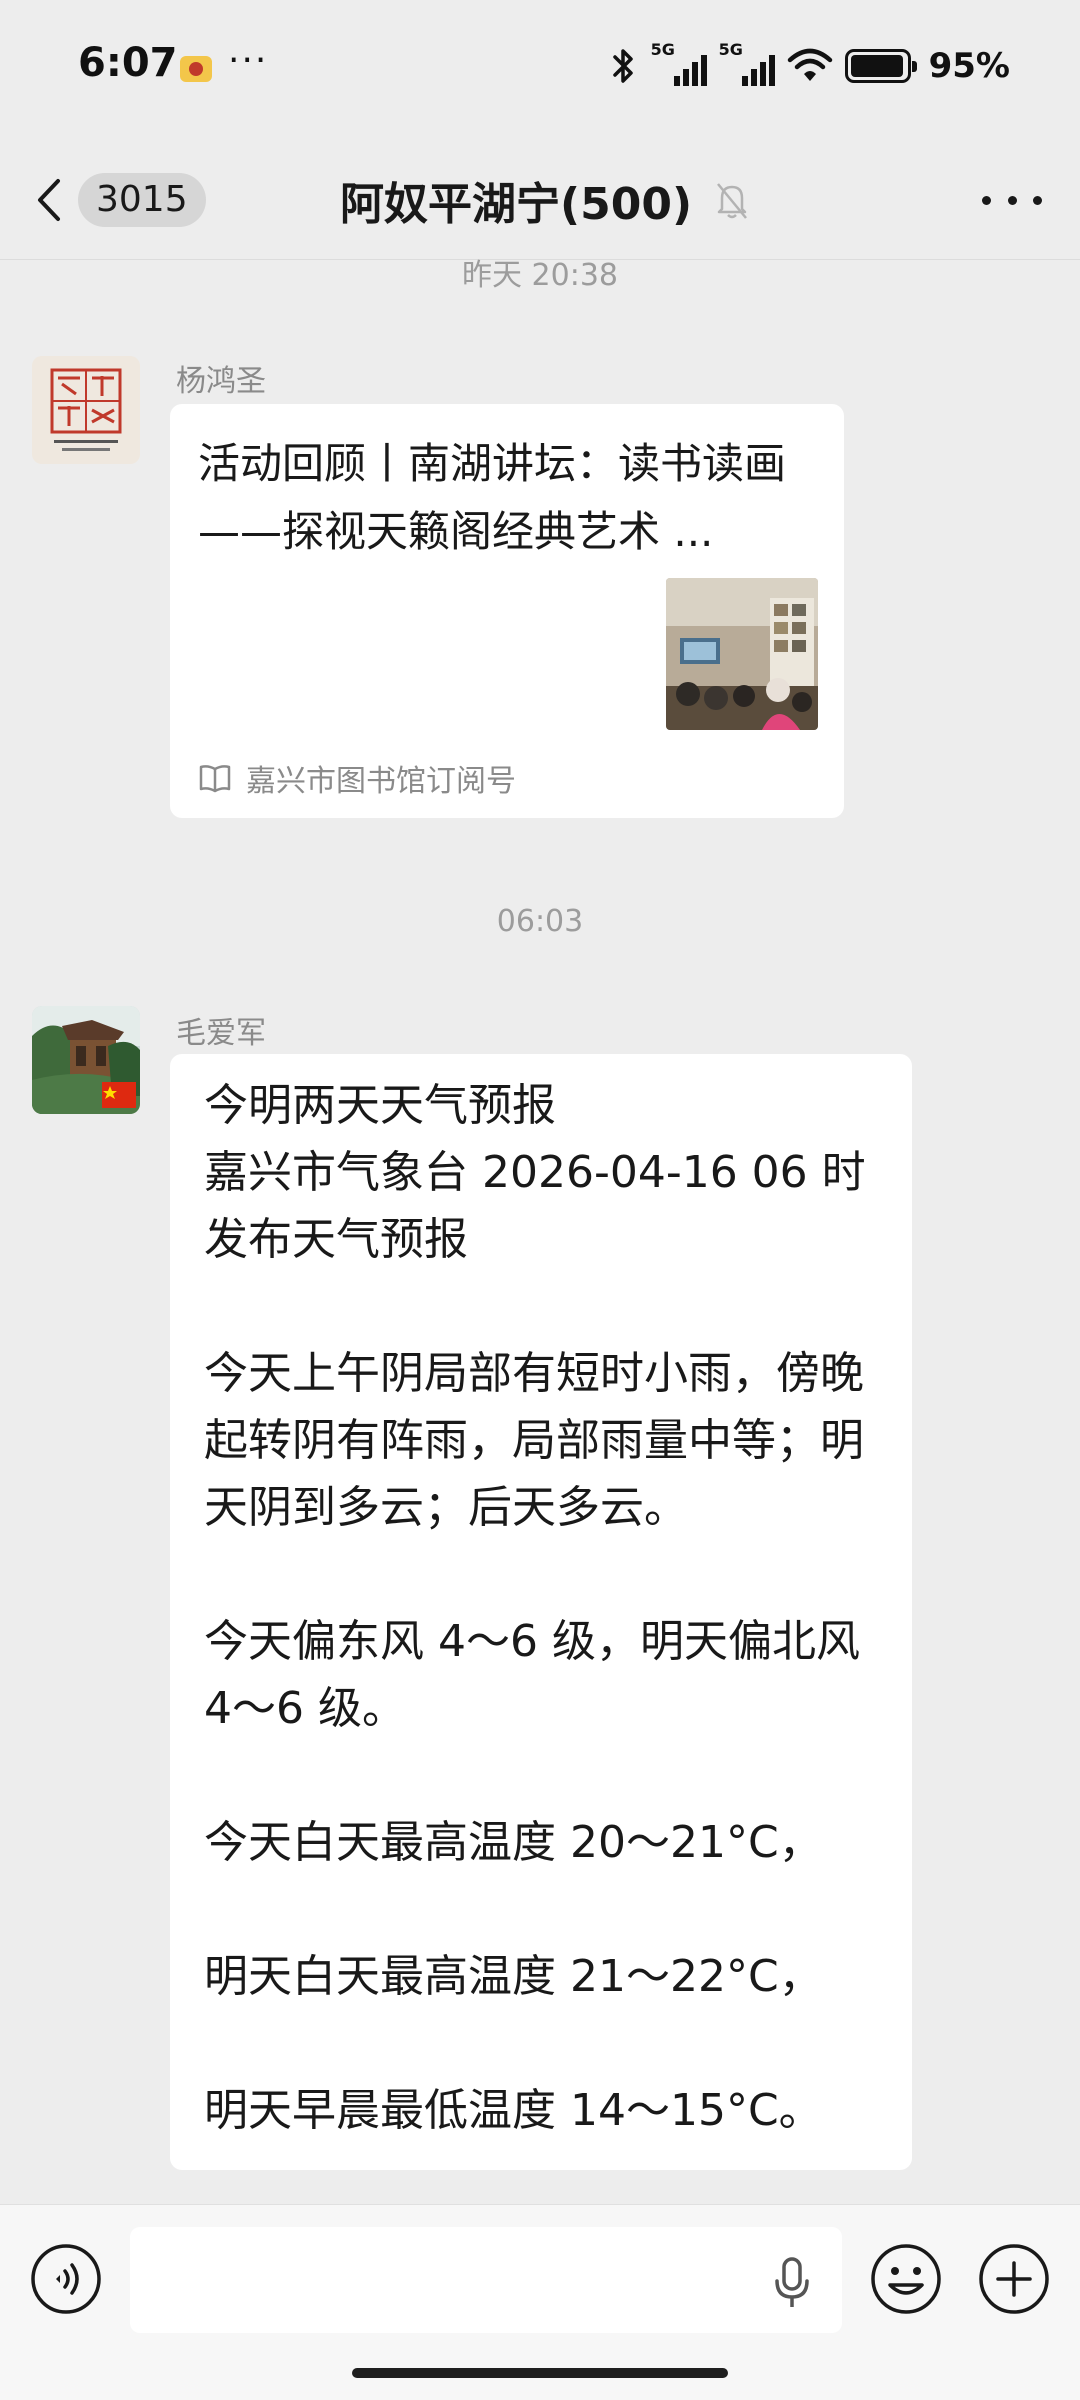  What do you see at coordinates (516, 204) in the screenshot?
I see `chat-title: 阿奴平湖宁(500)` at bounding box center [516, 204].